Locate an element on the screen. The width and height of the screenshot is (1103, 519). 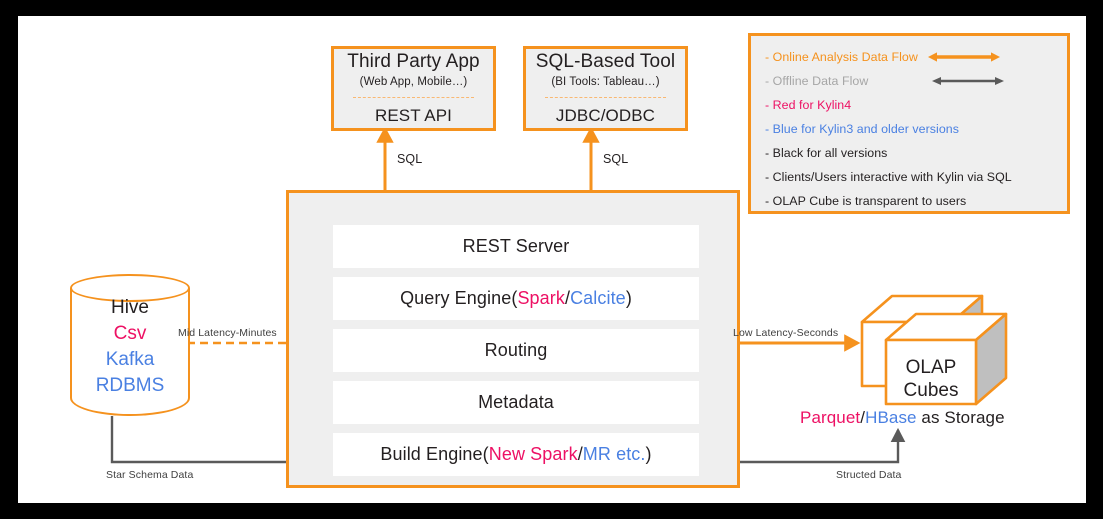
core-row-label: Query Engine(Spark/Calcite) is located at coordinates (516, 298).